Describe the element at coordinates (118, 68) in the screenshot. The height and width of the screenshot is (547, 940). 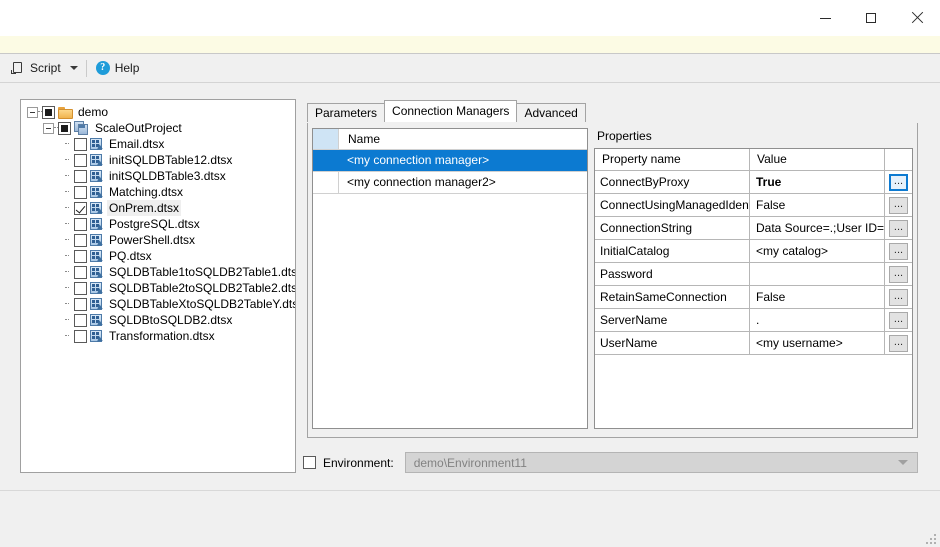
I see `help-button: ? Help` at that location.